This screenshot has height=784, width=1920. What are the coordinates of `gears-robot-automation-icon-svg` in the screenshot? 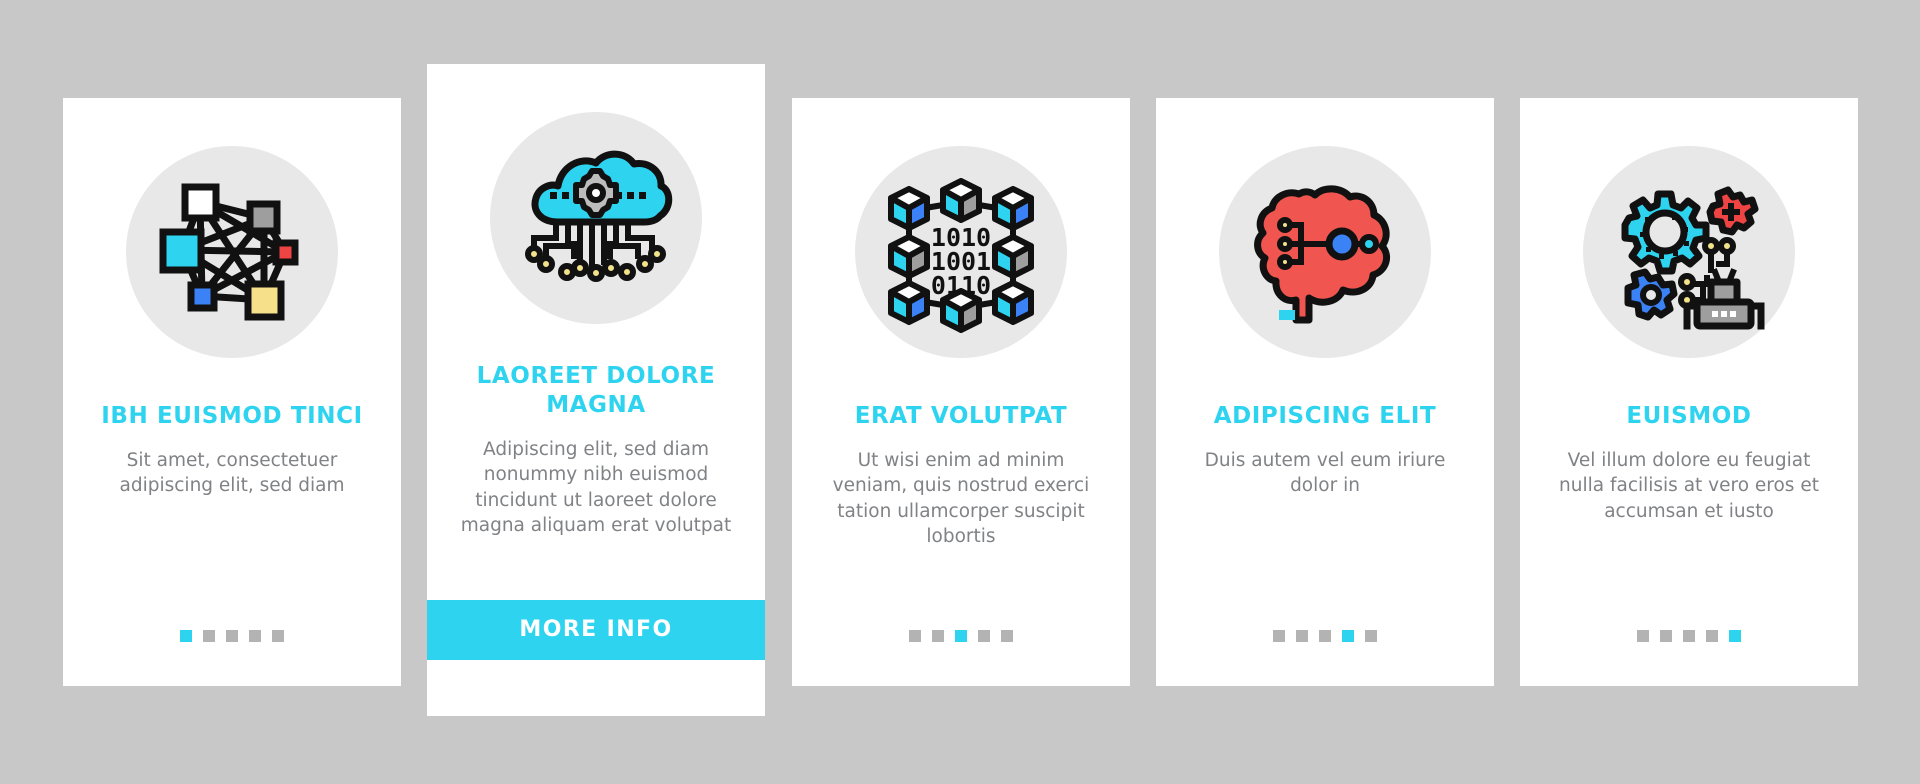 It's located at (1693, 258).